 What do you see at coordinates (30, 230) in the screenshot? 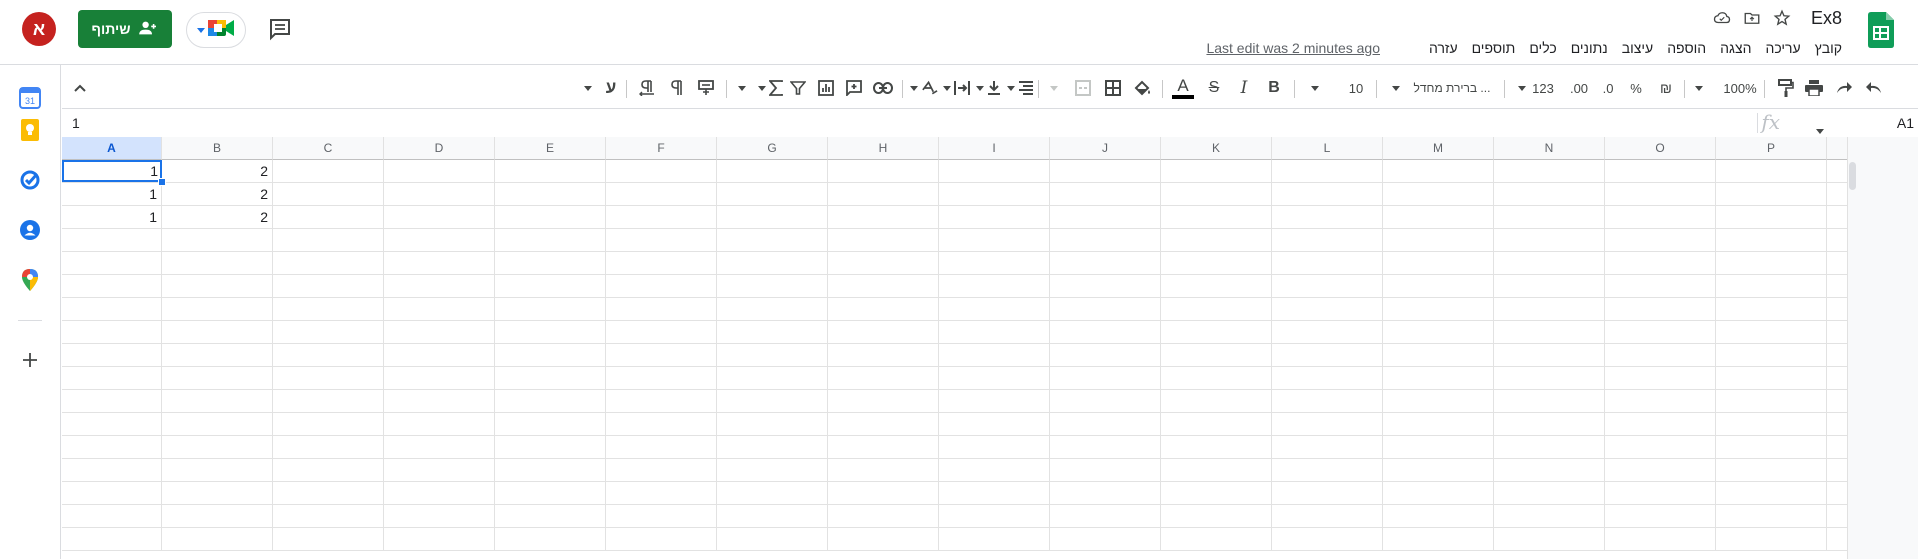
I see `contacts-icon` at bounding box center [30, 230].